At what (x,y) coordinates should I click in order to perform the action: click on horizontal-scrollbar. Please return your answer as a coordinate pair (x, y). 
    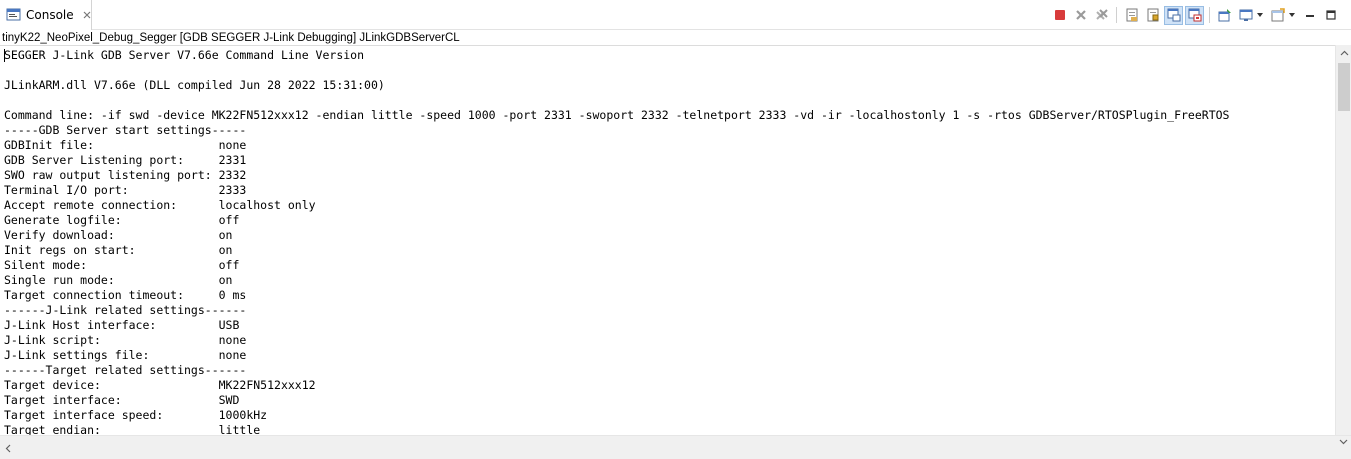
    Looking at the image, I should click on (675, 447).